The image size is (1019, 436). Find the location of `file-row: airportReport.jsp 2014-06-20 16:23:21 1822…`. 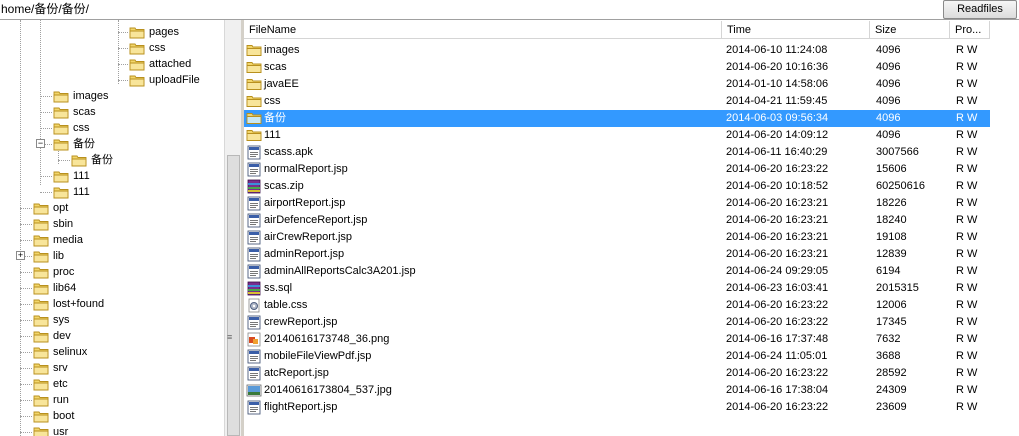

file-row: airportReport.jsp 2014-06-20 16:23:21 1822… is located at coordinates (631, 203).